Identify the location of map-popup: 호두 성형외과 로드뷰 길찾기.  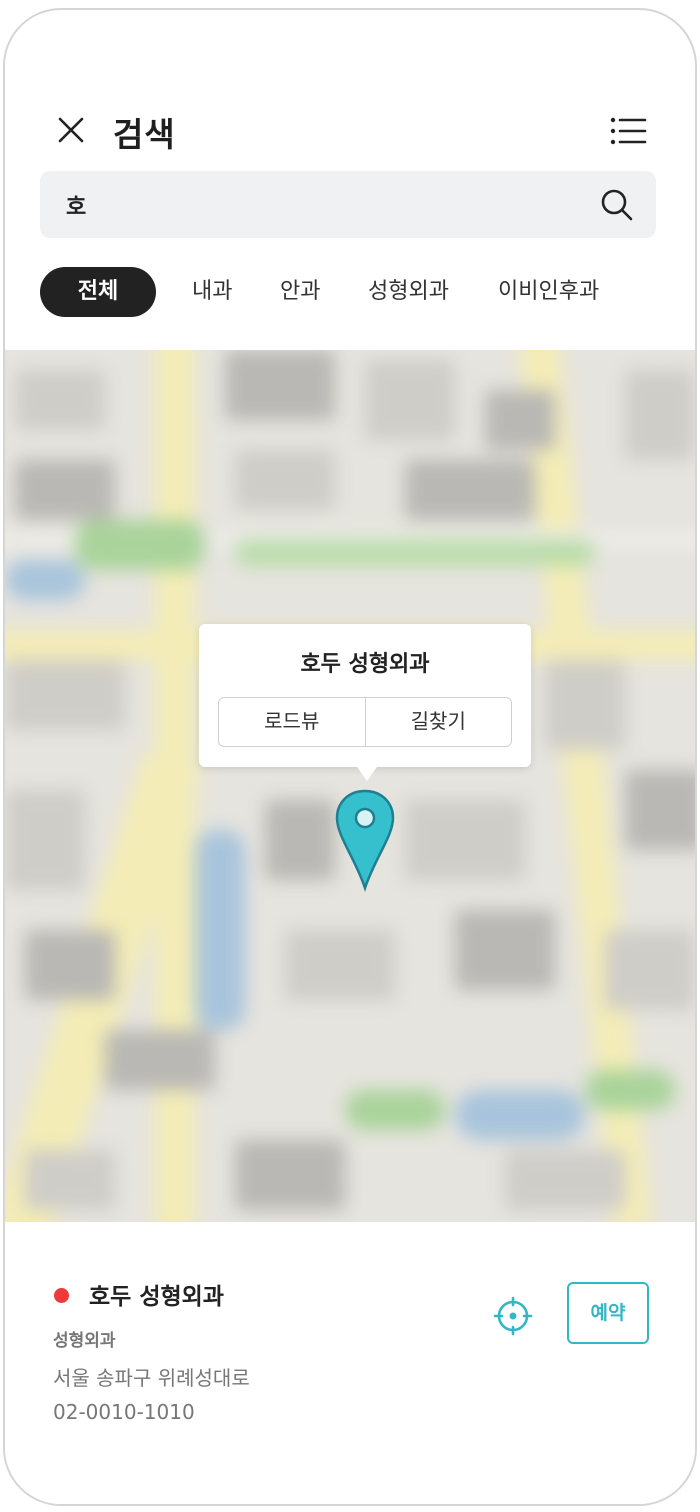
(365, 702).